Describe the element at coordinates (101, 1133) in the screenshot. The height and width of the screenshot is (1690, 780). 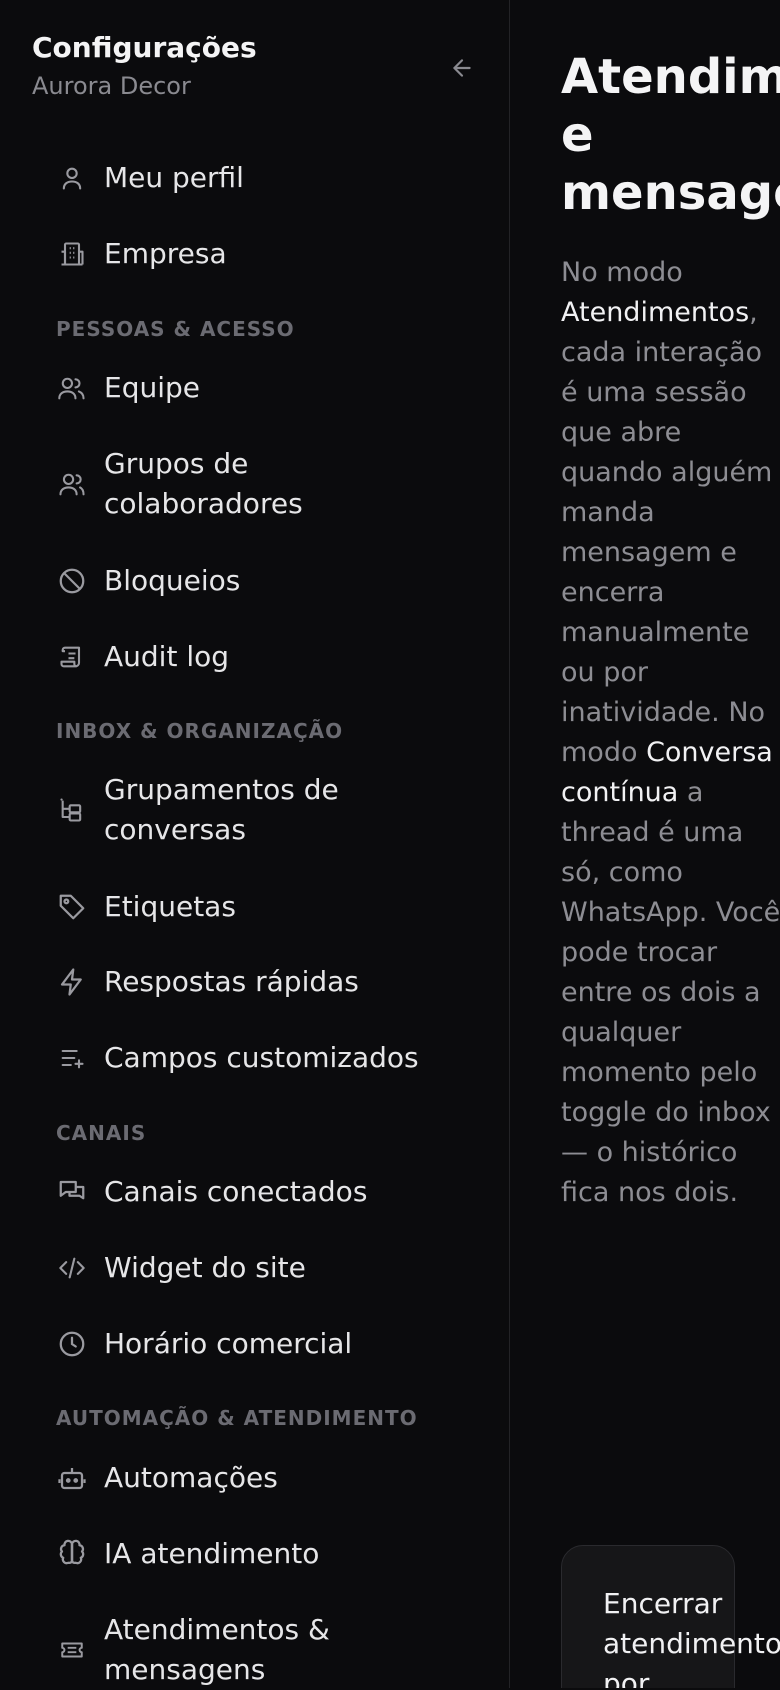
I see `section-title-canais: CANAIS` at that location.